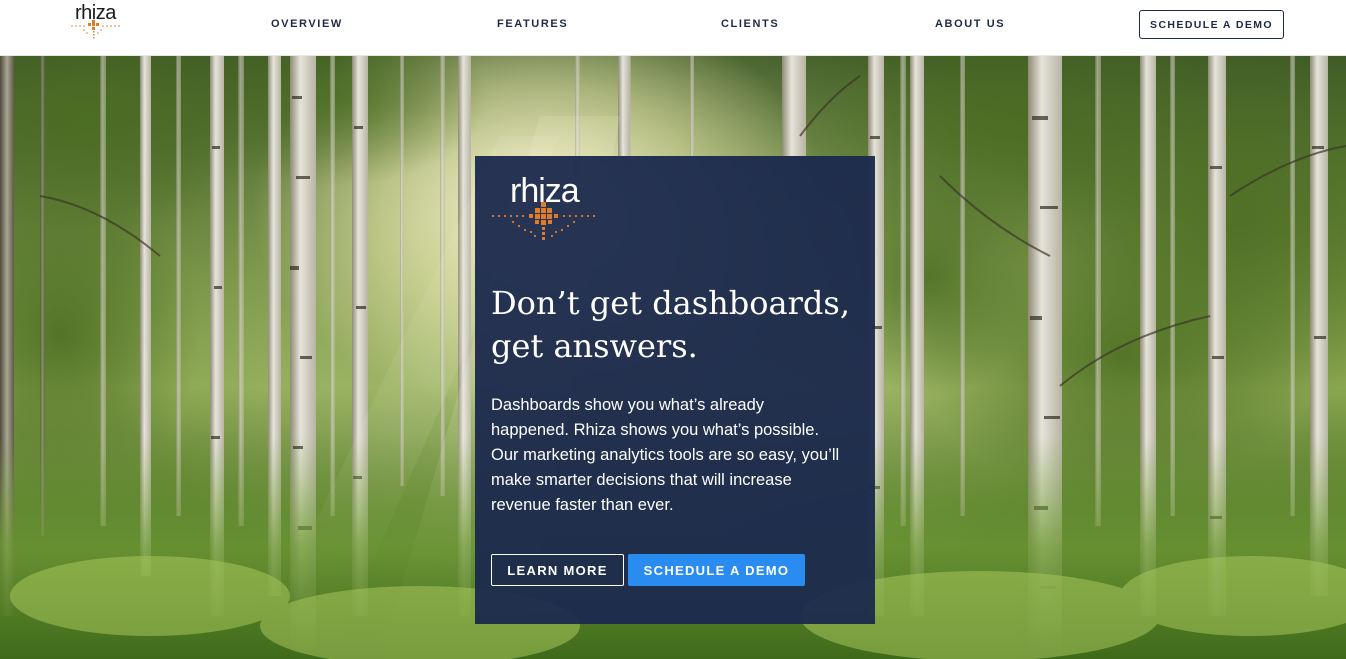  Describe the element at coordinates (532, 24) in the screenshot. I see `nav-link-features: FEATURES` at that location.